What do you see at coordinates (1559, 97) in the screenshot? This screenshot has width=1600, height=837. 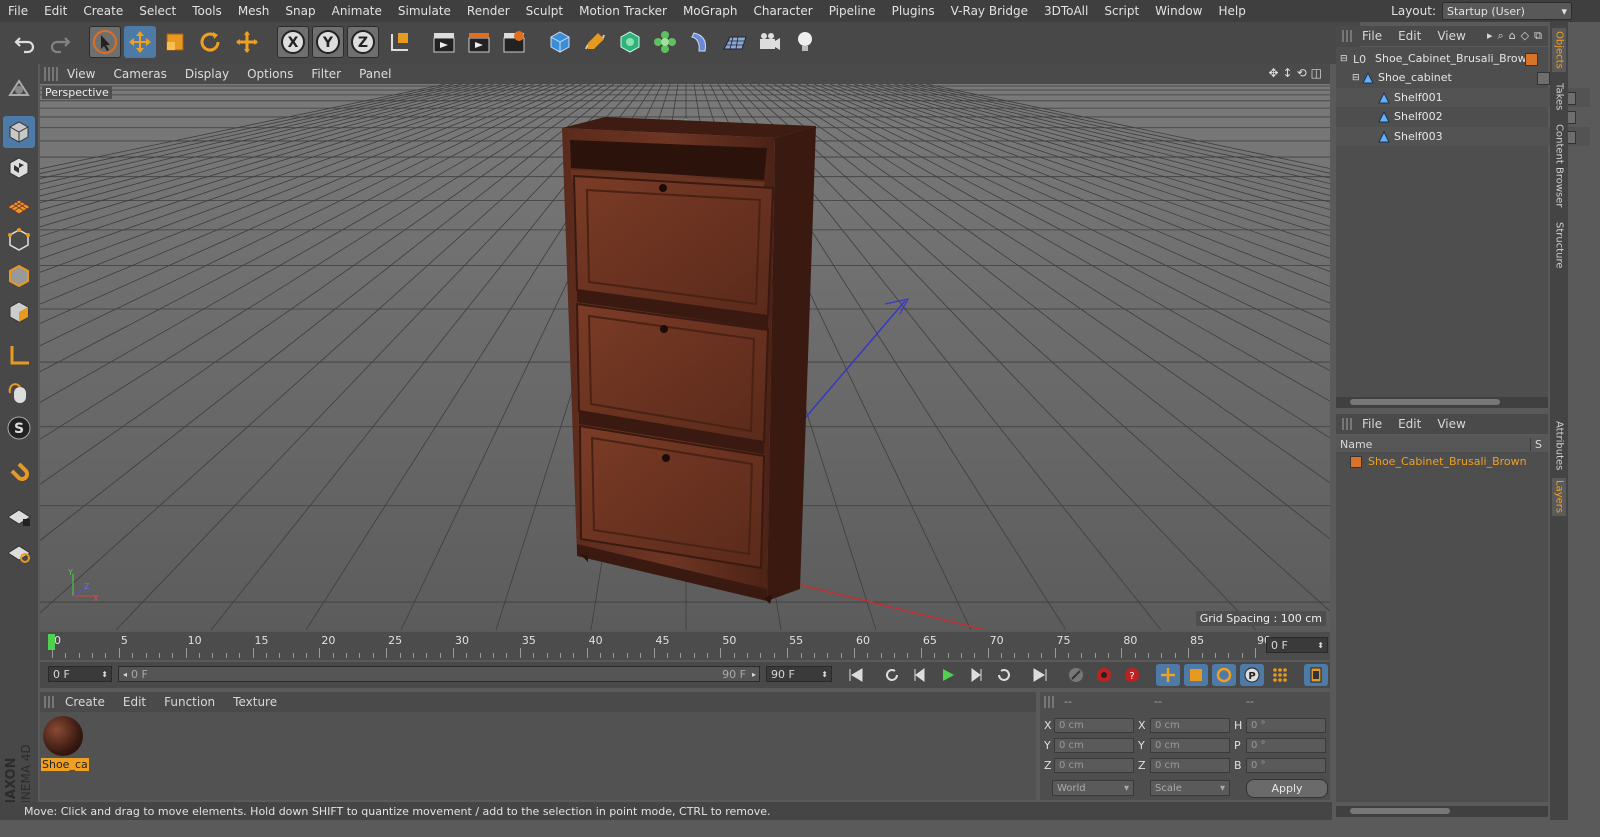 I see `tab-takes: Takes` at bounding box center [1559, 97].